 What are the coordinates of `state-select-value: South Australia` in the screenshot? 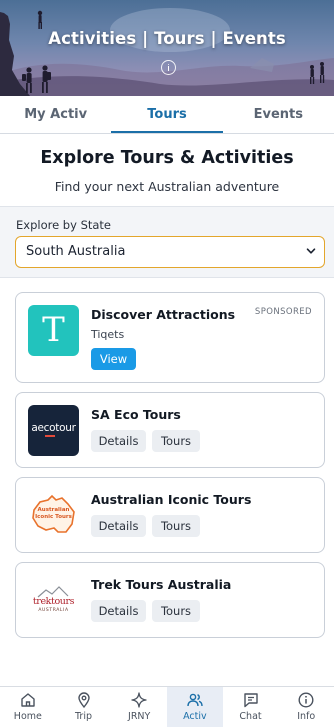 It's located at (76, 251).